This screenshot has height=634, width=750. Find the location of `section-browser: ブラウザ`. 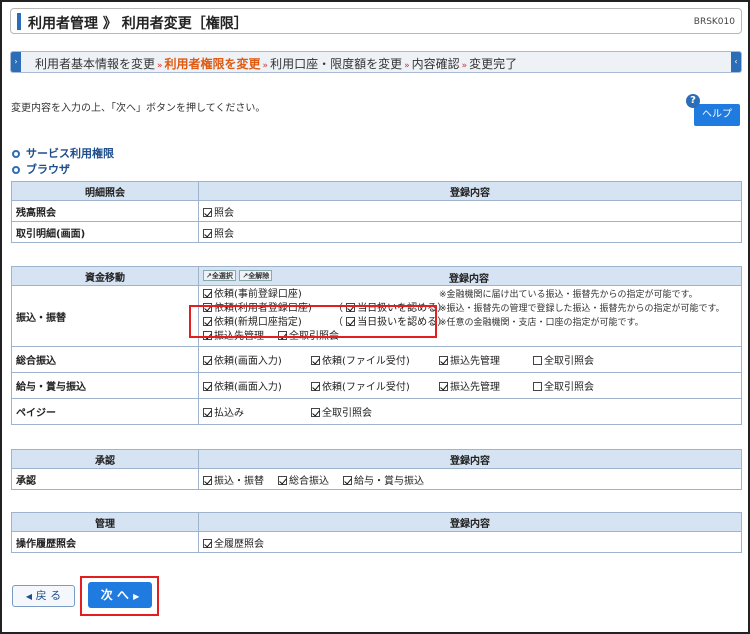

section-browser: ブラウザ is located at coordinates (41, 169).